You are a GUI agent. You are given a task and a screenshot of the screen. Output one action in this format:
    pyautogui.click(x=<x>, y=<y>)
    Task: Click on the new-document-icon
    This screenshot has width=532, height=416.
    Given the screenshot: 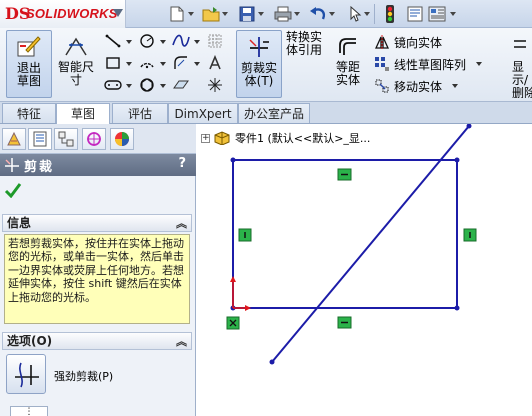 What is the action you would take?
    pyautogui.click(x=177, y=14)
    